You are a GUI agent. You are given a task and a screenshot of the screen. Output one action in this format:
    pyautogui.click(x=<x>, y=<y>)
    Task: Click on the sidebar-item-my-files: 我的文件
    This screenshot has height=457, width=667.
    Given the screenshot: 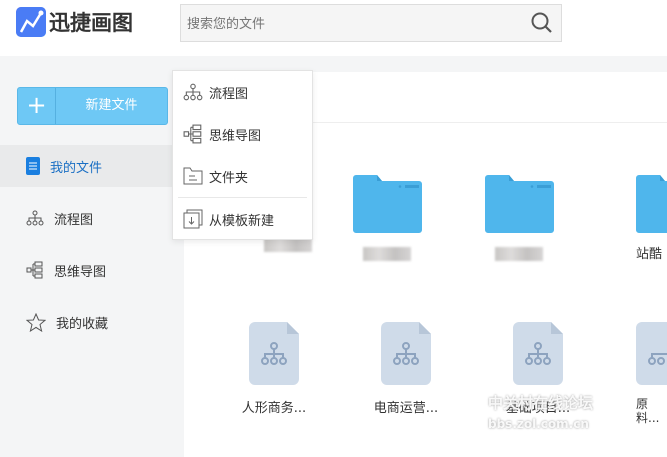 What is the action you would take?
    pyautogui.click(x=91, y=166)
    